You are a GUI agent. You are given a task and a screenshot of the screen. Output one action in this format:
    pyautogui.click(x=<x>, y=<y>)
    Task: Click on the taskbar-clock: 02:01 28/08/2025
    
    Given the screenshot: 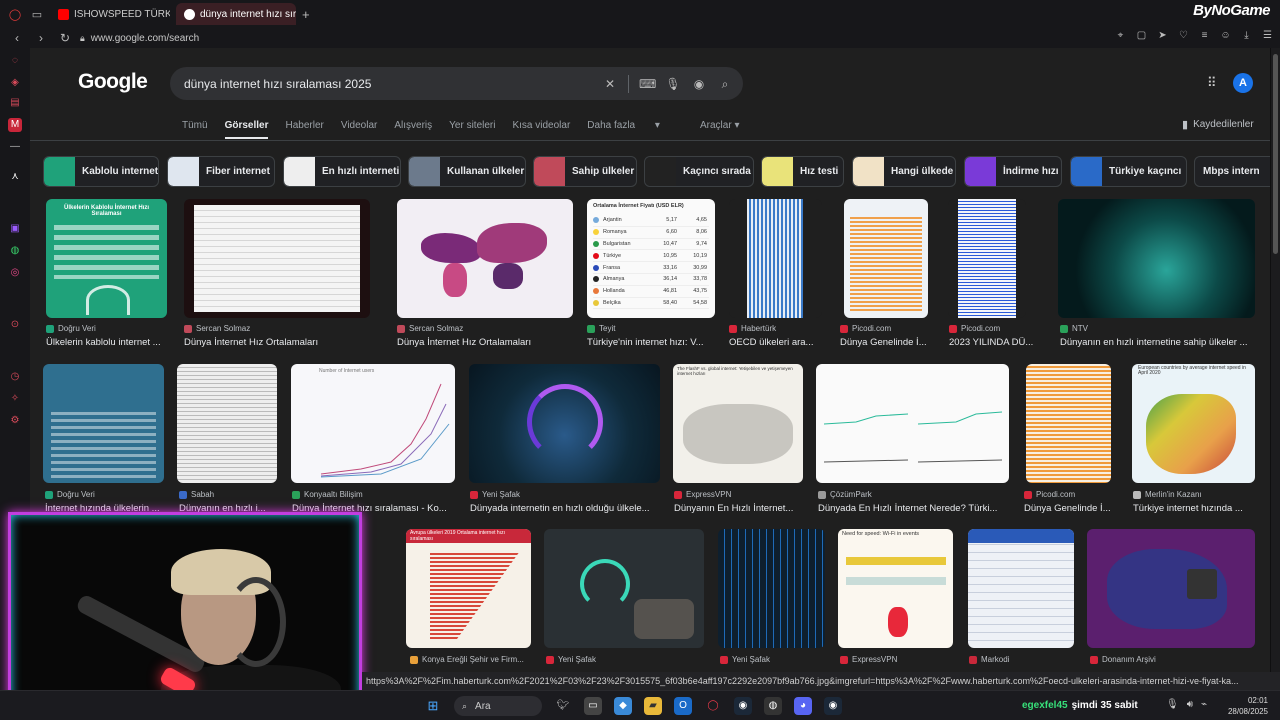 What is the action you would take?
    pyautogui.click(x=1245, y=706)
    